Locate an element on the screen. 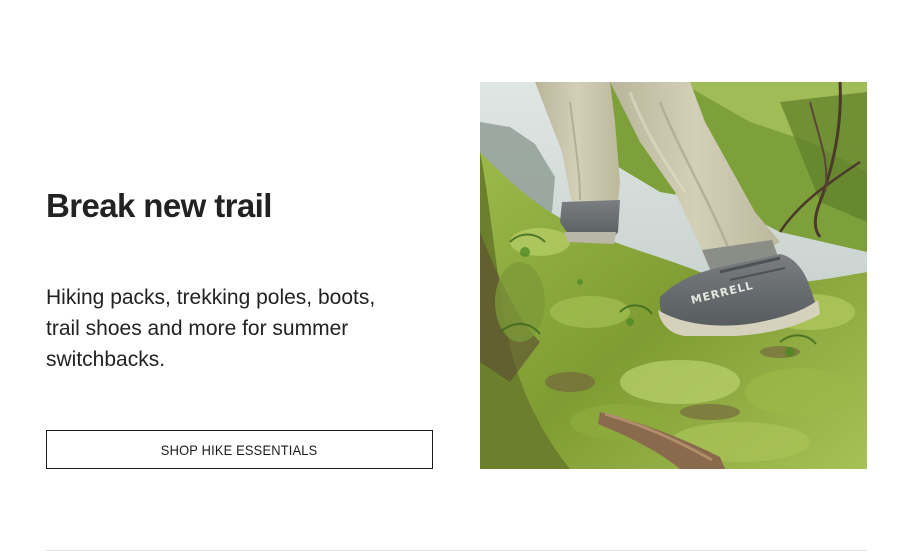 The width and height of the screenshot is (913, 552). section-divider is located at coordinates (456, 550).